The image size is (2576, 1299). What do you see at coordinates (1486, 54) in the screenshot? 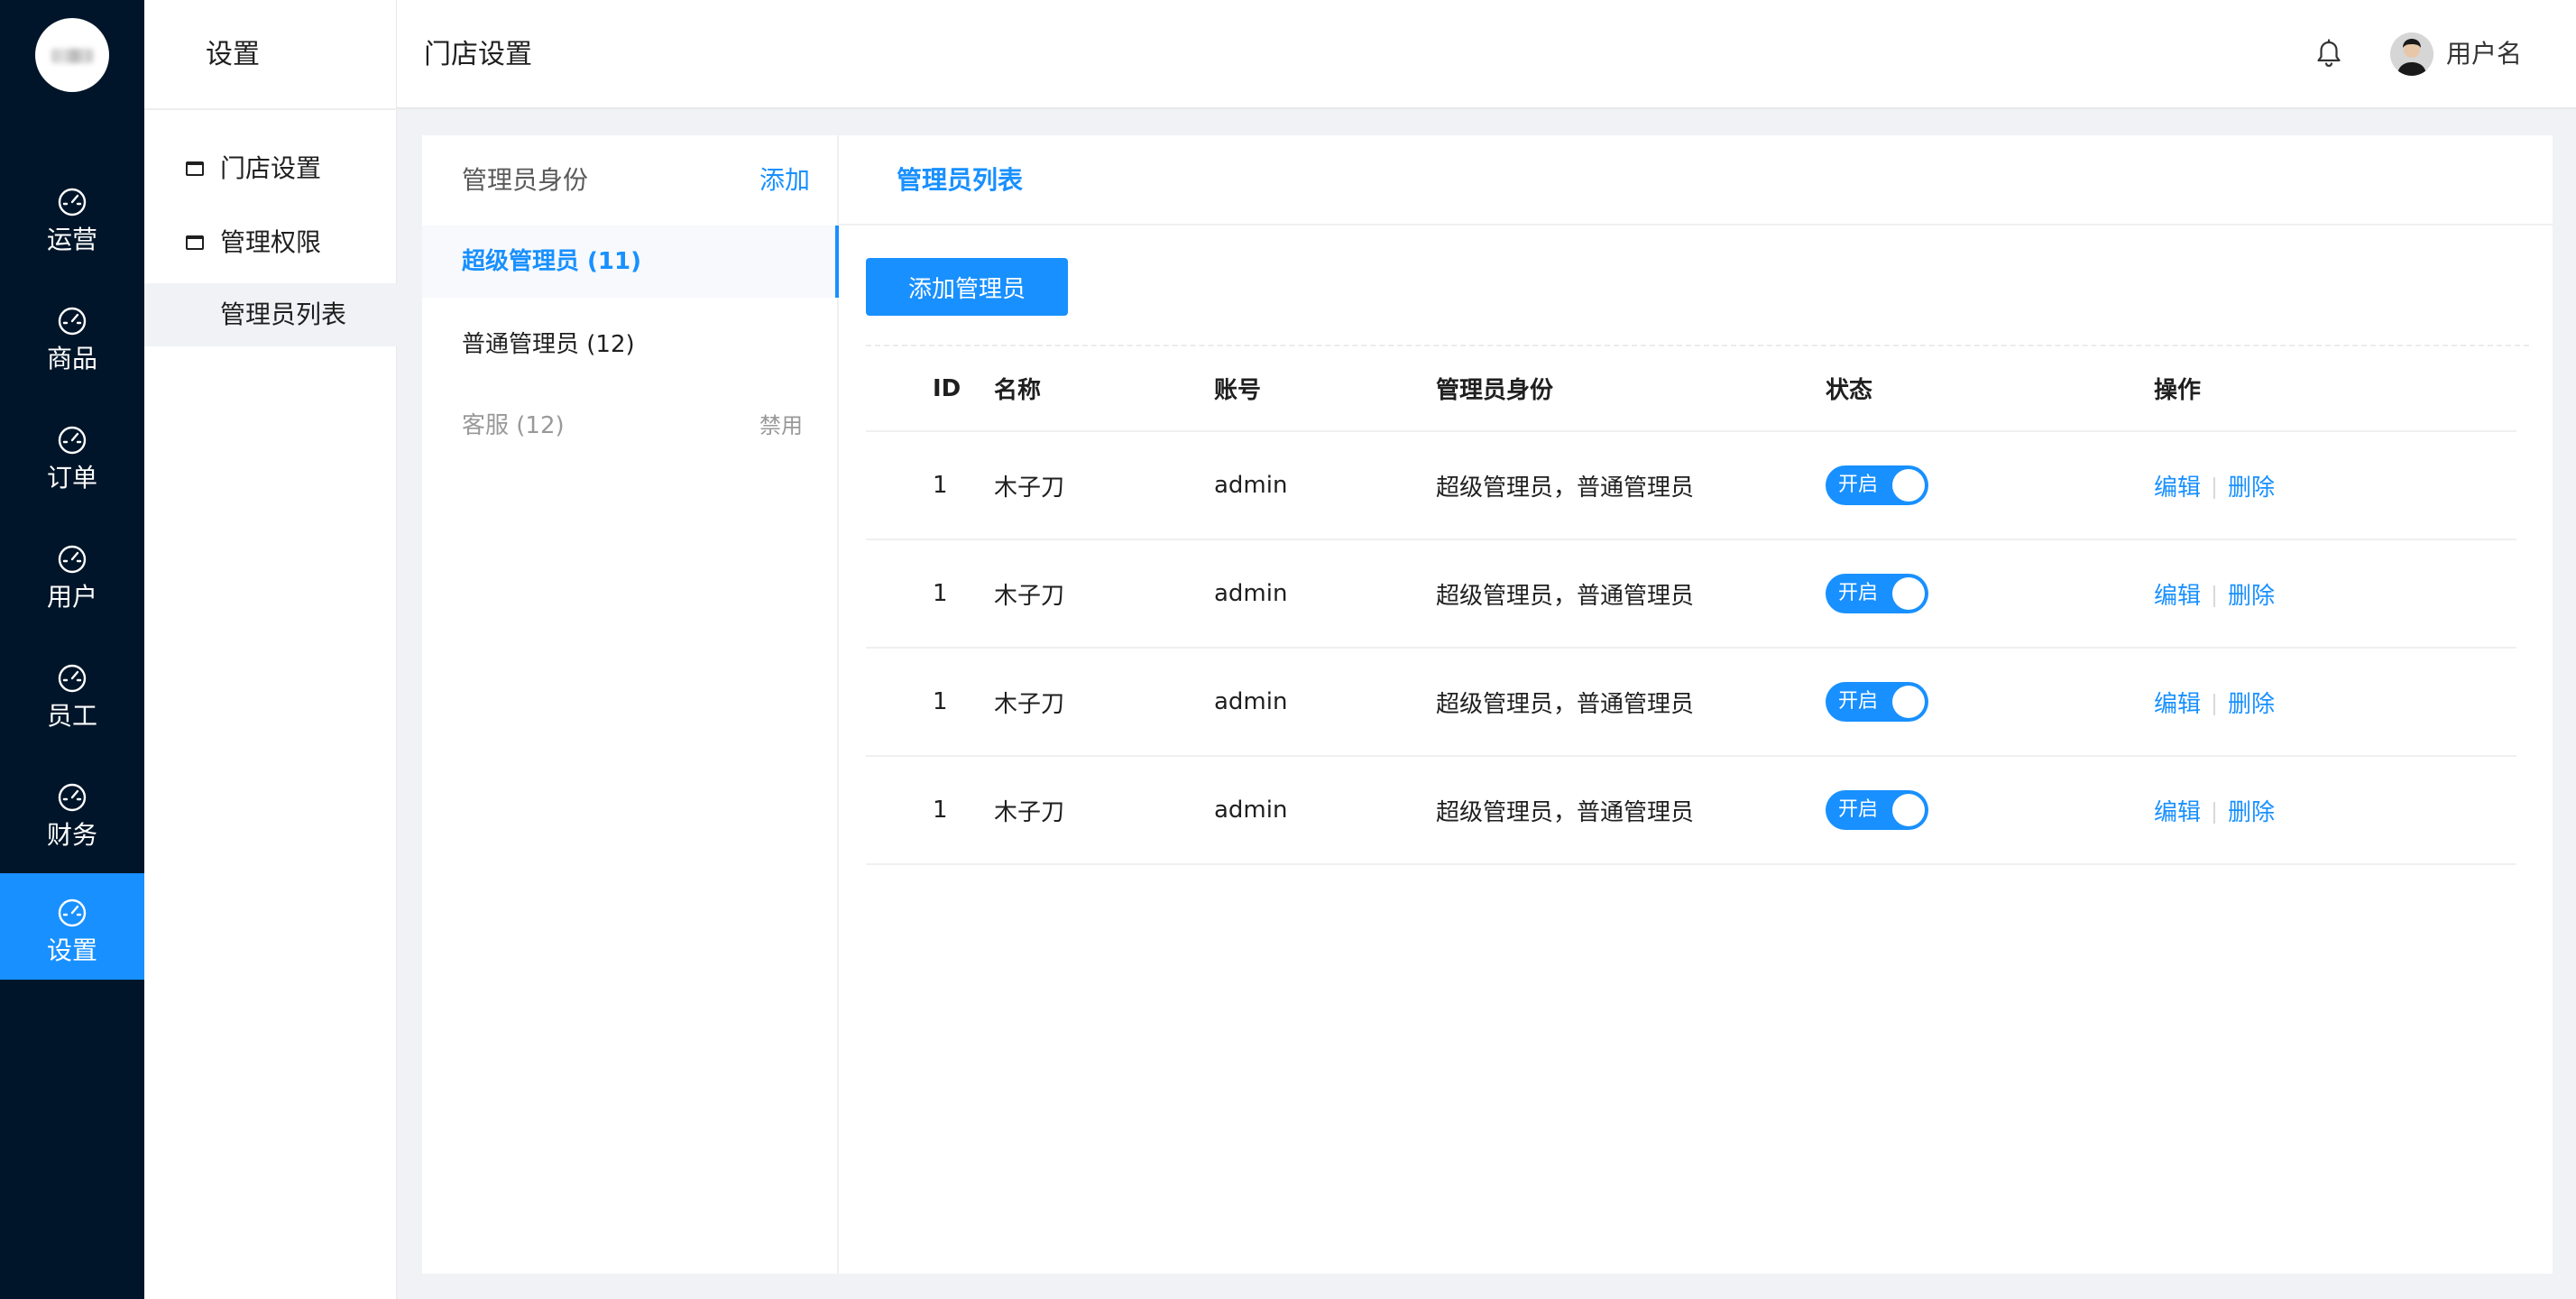
I see `top-header: 门店设置 用户名` at bounding box center [1486, 54].